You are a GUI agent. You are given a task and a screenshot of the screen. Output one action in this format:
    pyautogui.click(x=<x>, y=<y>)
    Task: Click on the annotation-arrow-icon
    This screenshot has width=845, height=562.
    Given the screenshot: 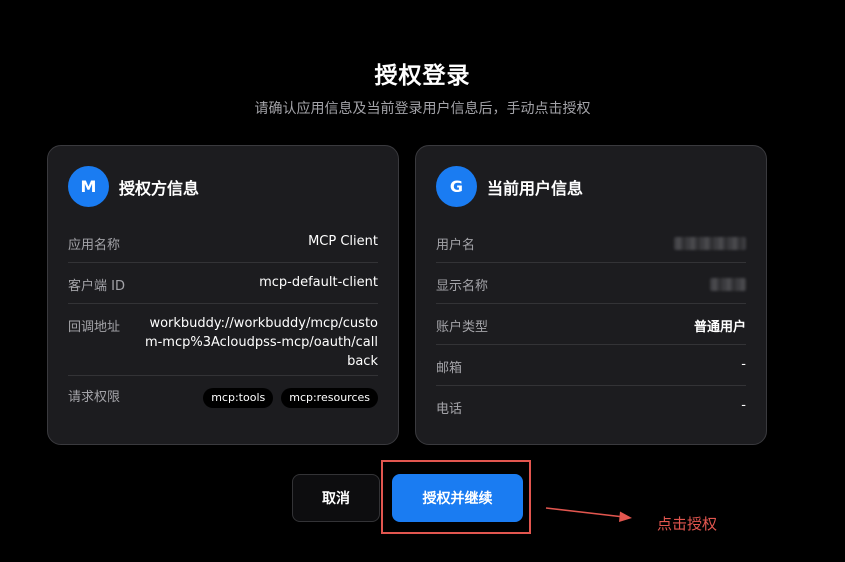 What is the action you would take?
    pyautogui.click(x=588, y=514)
    